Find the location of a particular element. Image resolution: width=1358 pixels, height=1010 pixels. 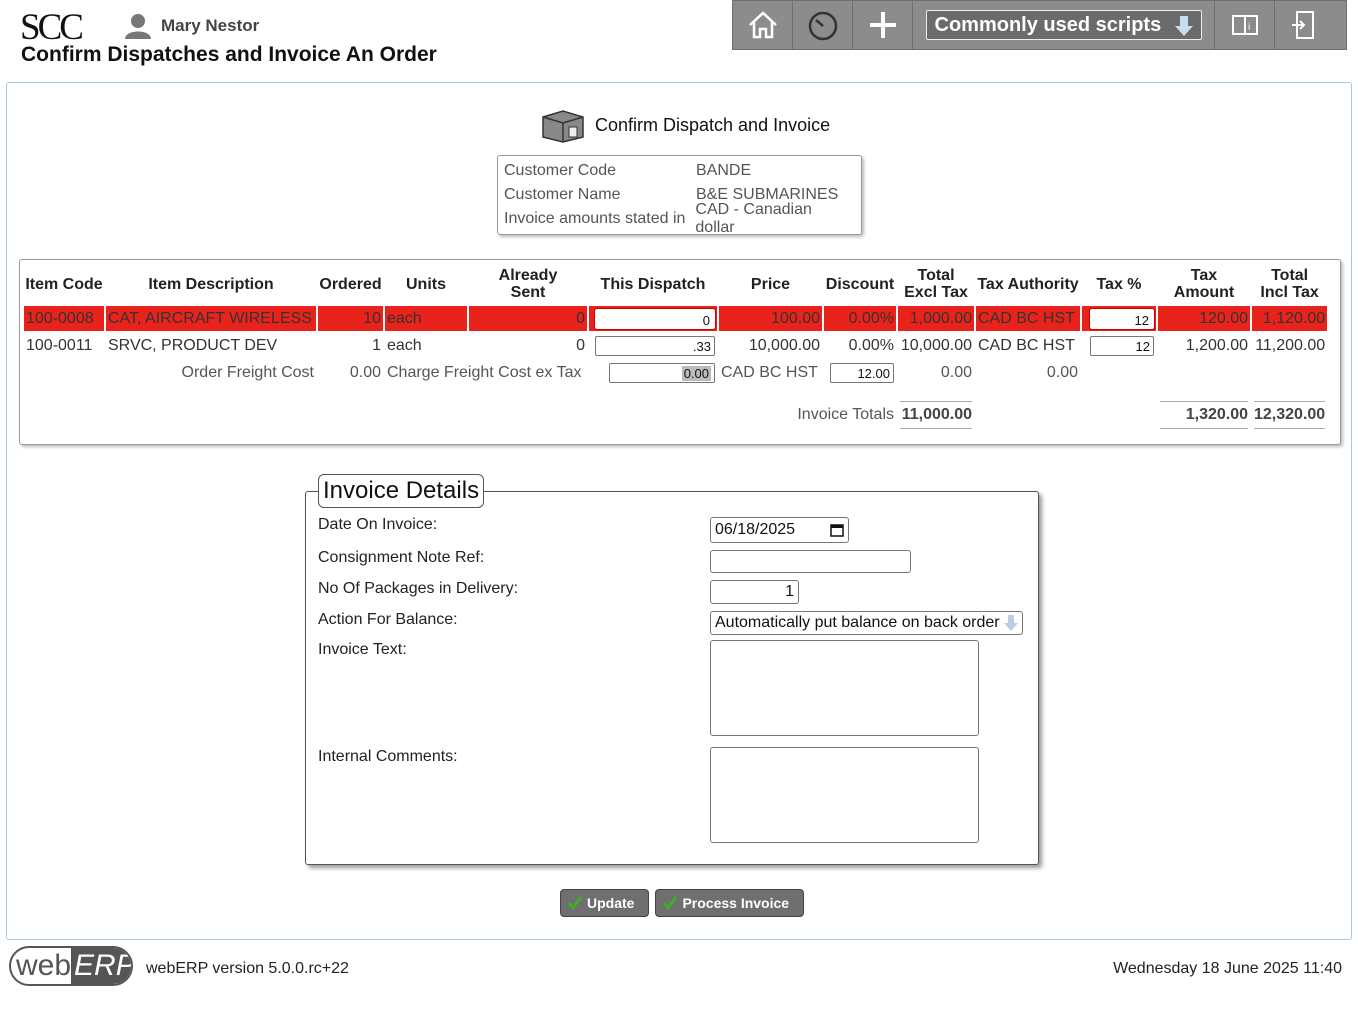

panel-title: Confirm Dispatch and Invoice is located at coordinates (684, 125).